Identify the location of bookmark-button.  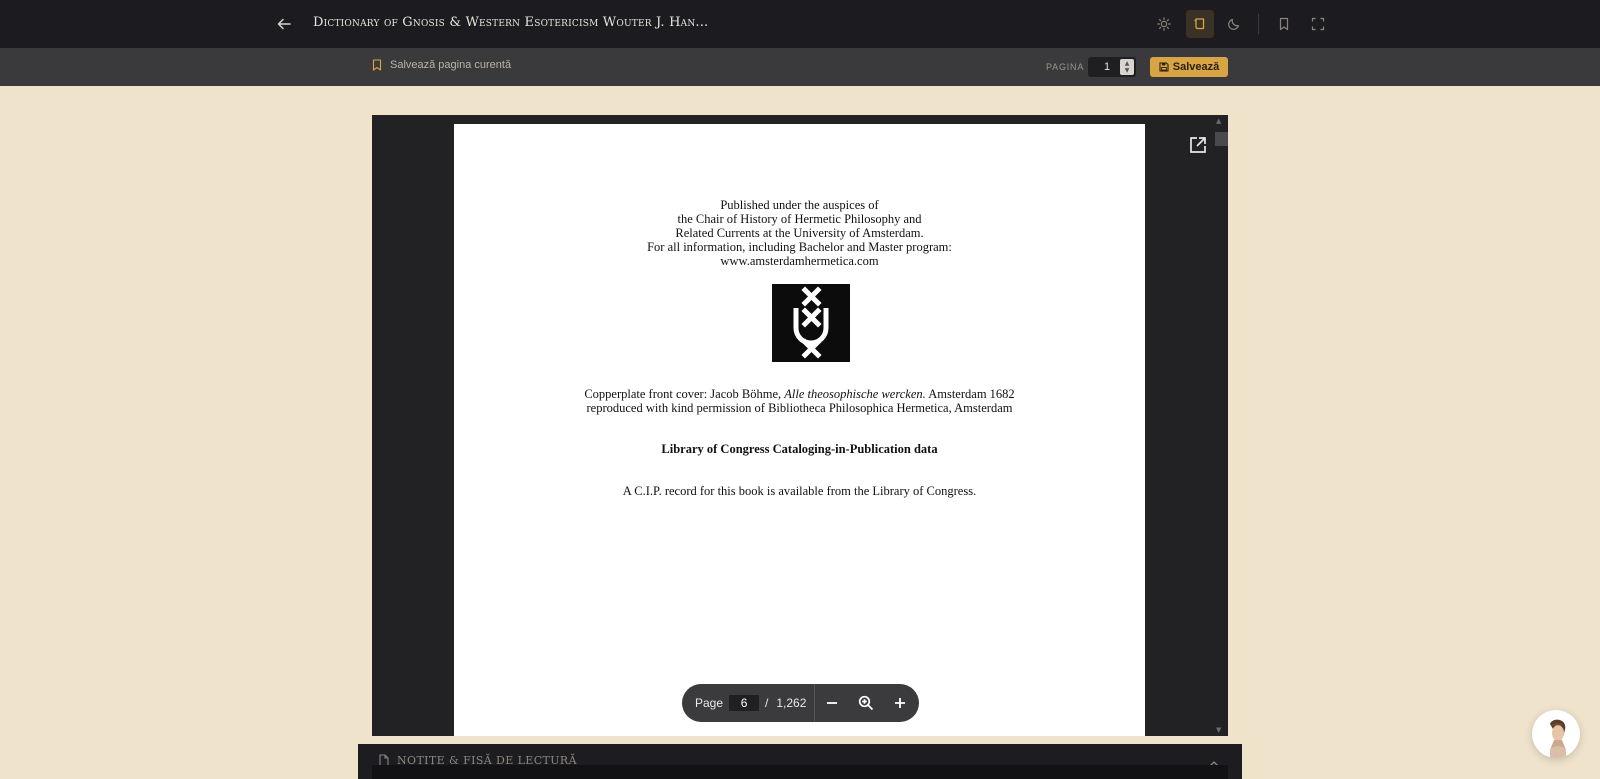
(1284, 24).